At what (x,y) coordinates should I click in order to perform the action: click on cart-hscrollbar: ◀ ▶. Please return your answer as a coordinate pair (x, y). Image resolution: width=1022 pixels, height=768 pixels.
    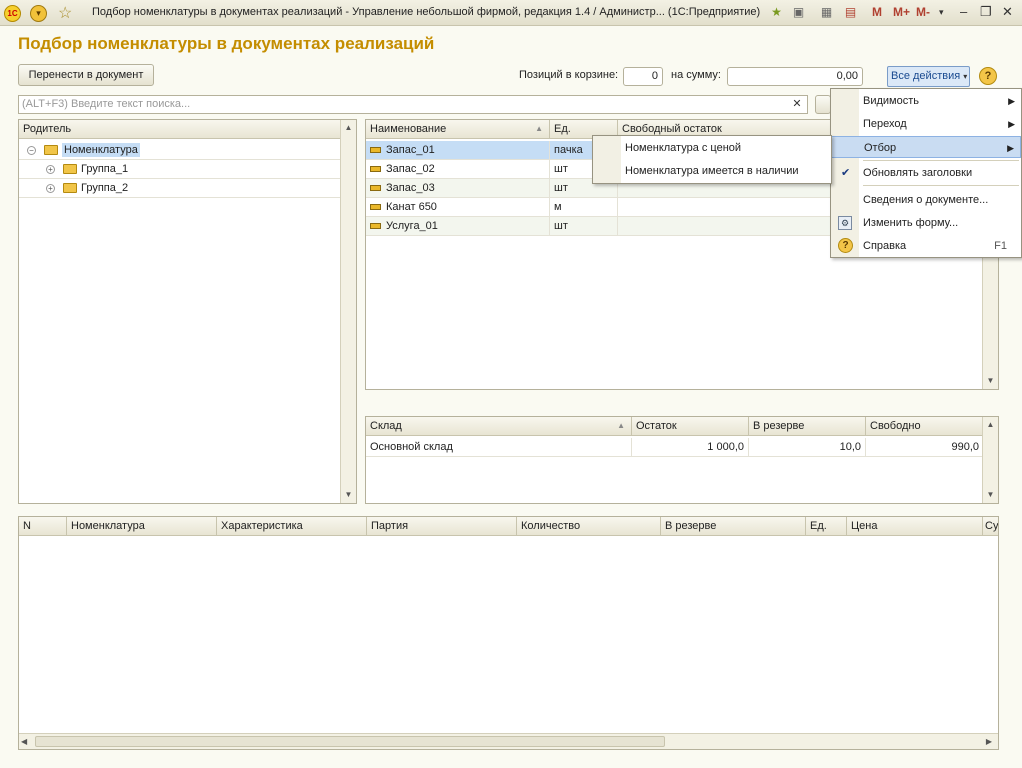
    Looking at the image, I should click on (508, 741).